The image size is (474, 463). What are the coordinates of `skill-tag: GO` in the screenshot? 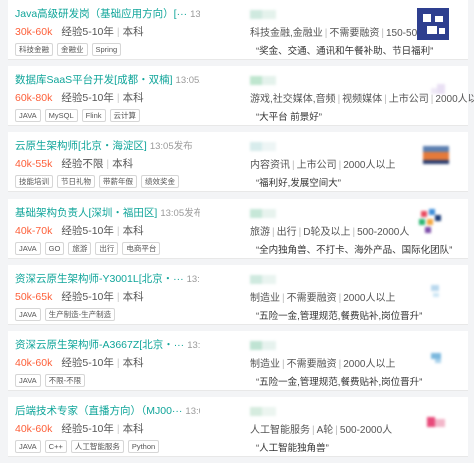 It's located at (54, 248).